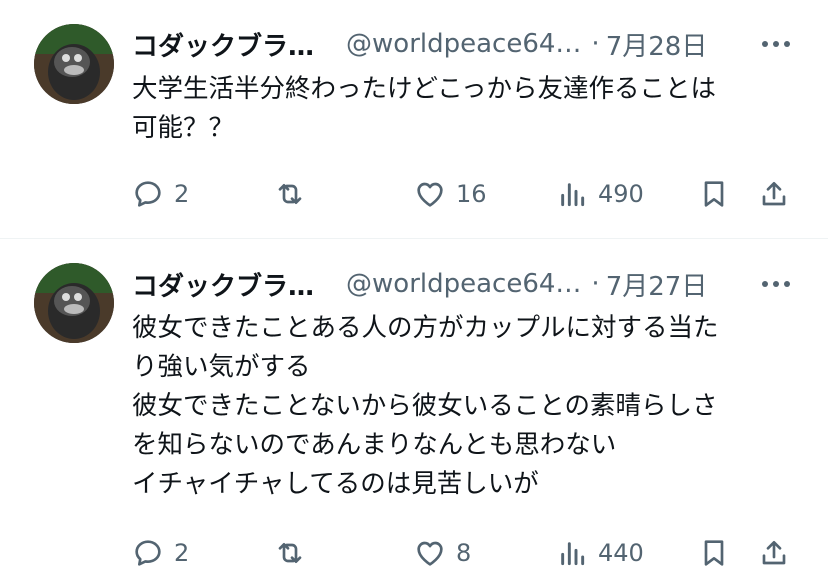 The image size is (828, 573). What do you see at coordinates (621, 194) in the screenshot?
I see `view-count: 490` at bounding box center [621, 194].